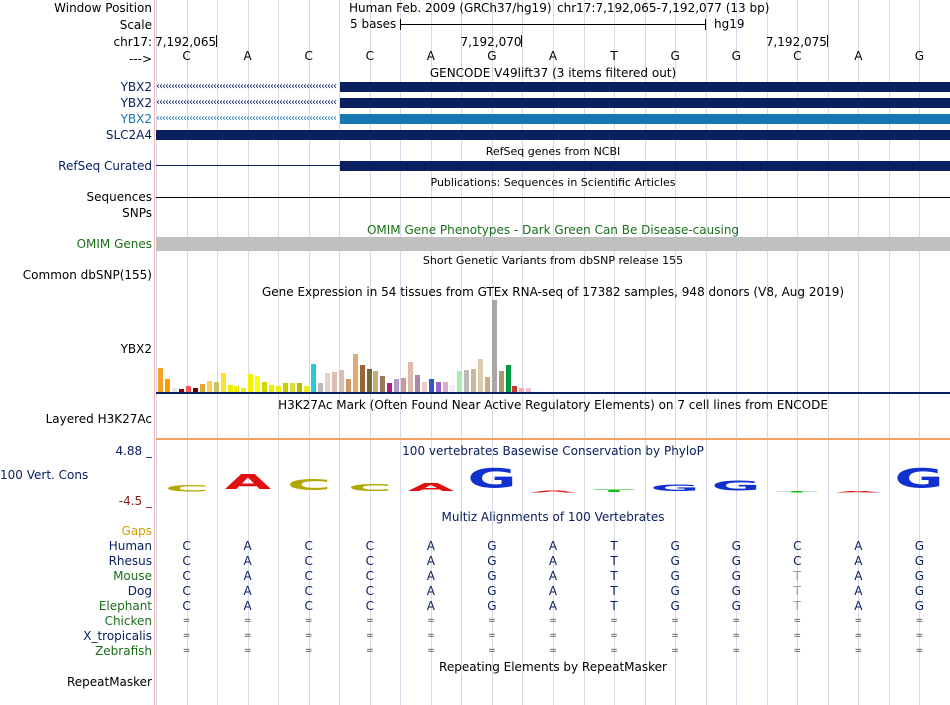  I want to click on h3k27ac-label: Layered H3K27Ac, so click(76, 419).